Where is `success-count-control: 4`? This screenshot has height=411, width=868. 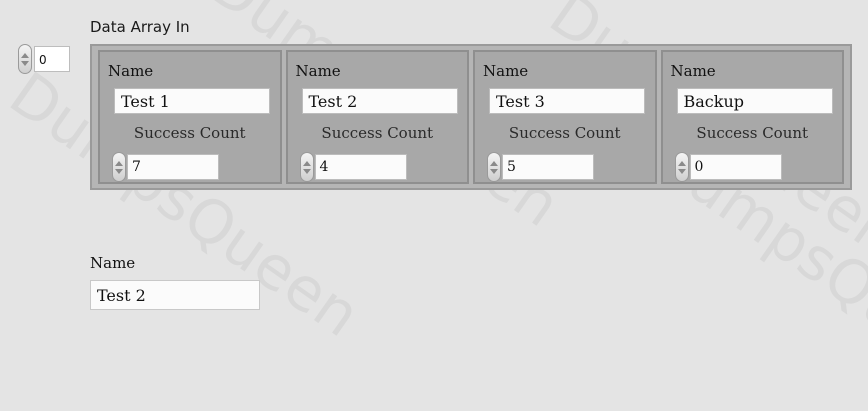 success-count-control: 4 is located at coordinates (353, 167).